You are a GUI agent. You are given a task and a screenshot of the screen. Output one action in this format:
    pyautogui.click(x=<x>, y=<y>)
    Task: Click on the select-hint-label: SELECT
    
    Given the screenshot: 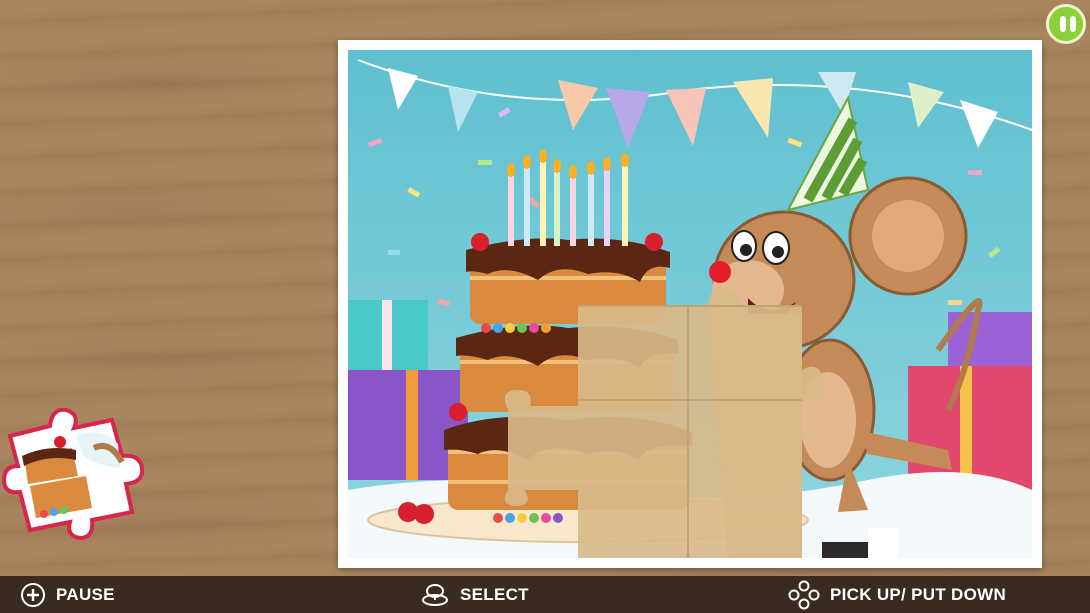 What is the action you would take?
    pyautogui.click(x=494, y=594)
    